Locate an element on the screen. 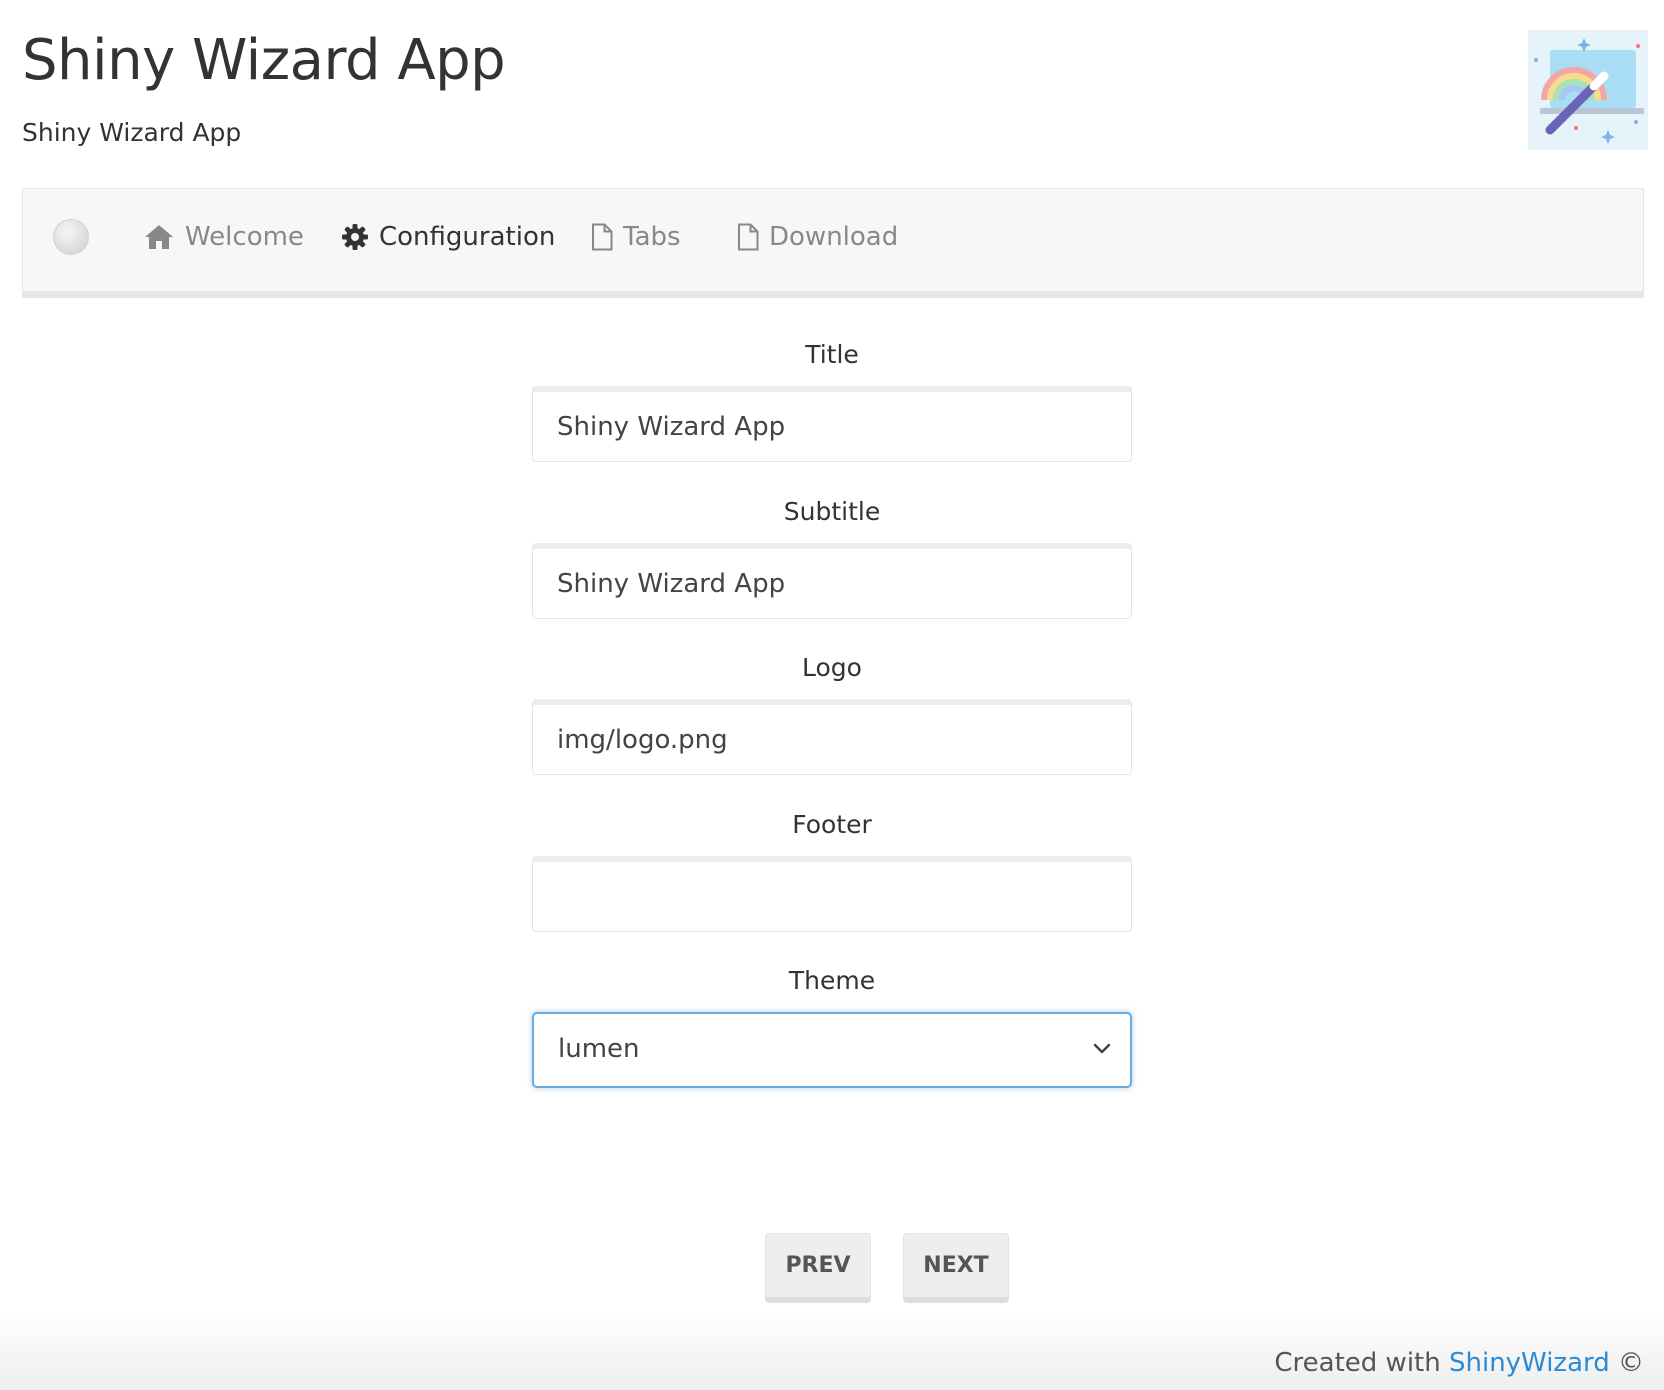 The image size is (1664, 1390). footer-suffix: © is located at coordinates (1626, 1363).